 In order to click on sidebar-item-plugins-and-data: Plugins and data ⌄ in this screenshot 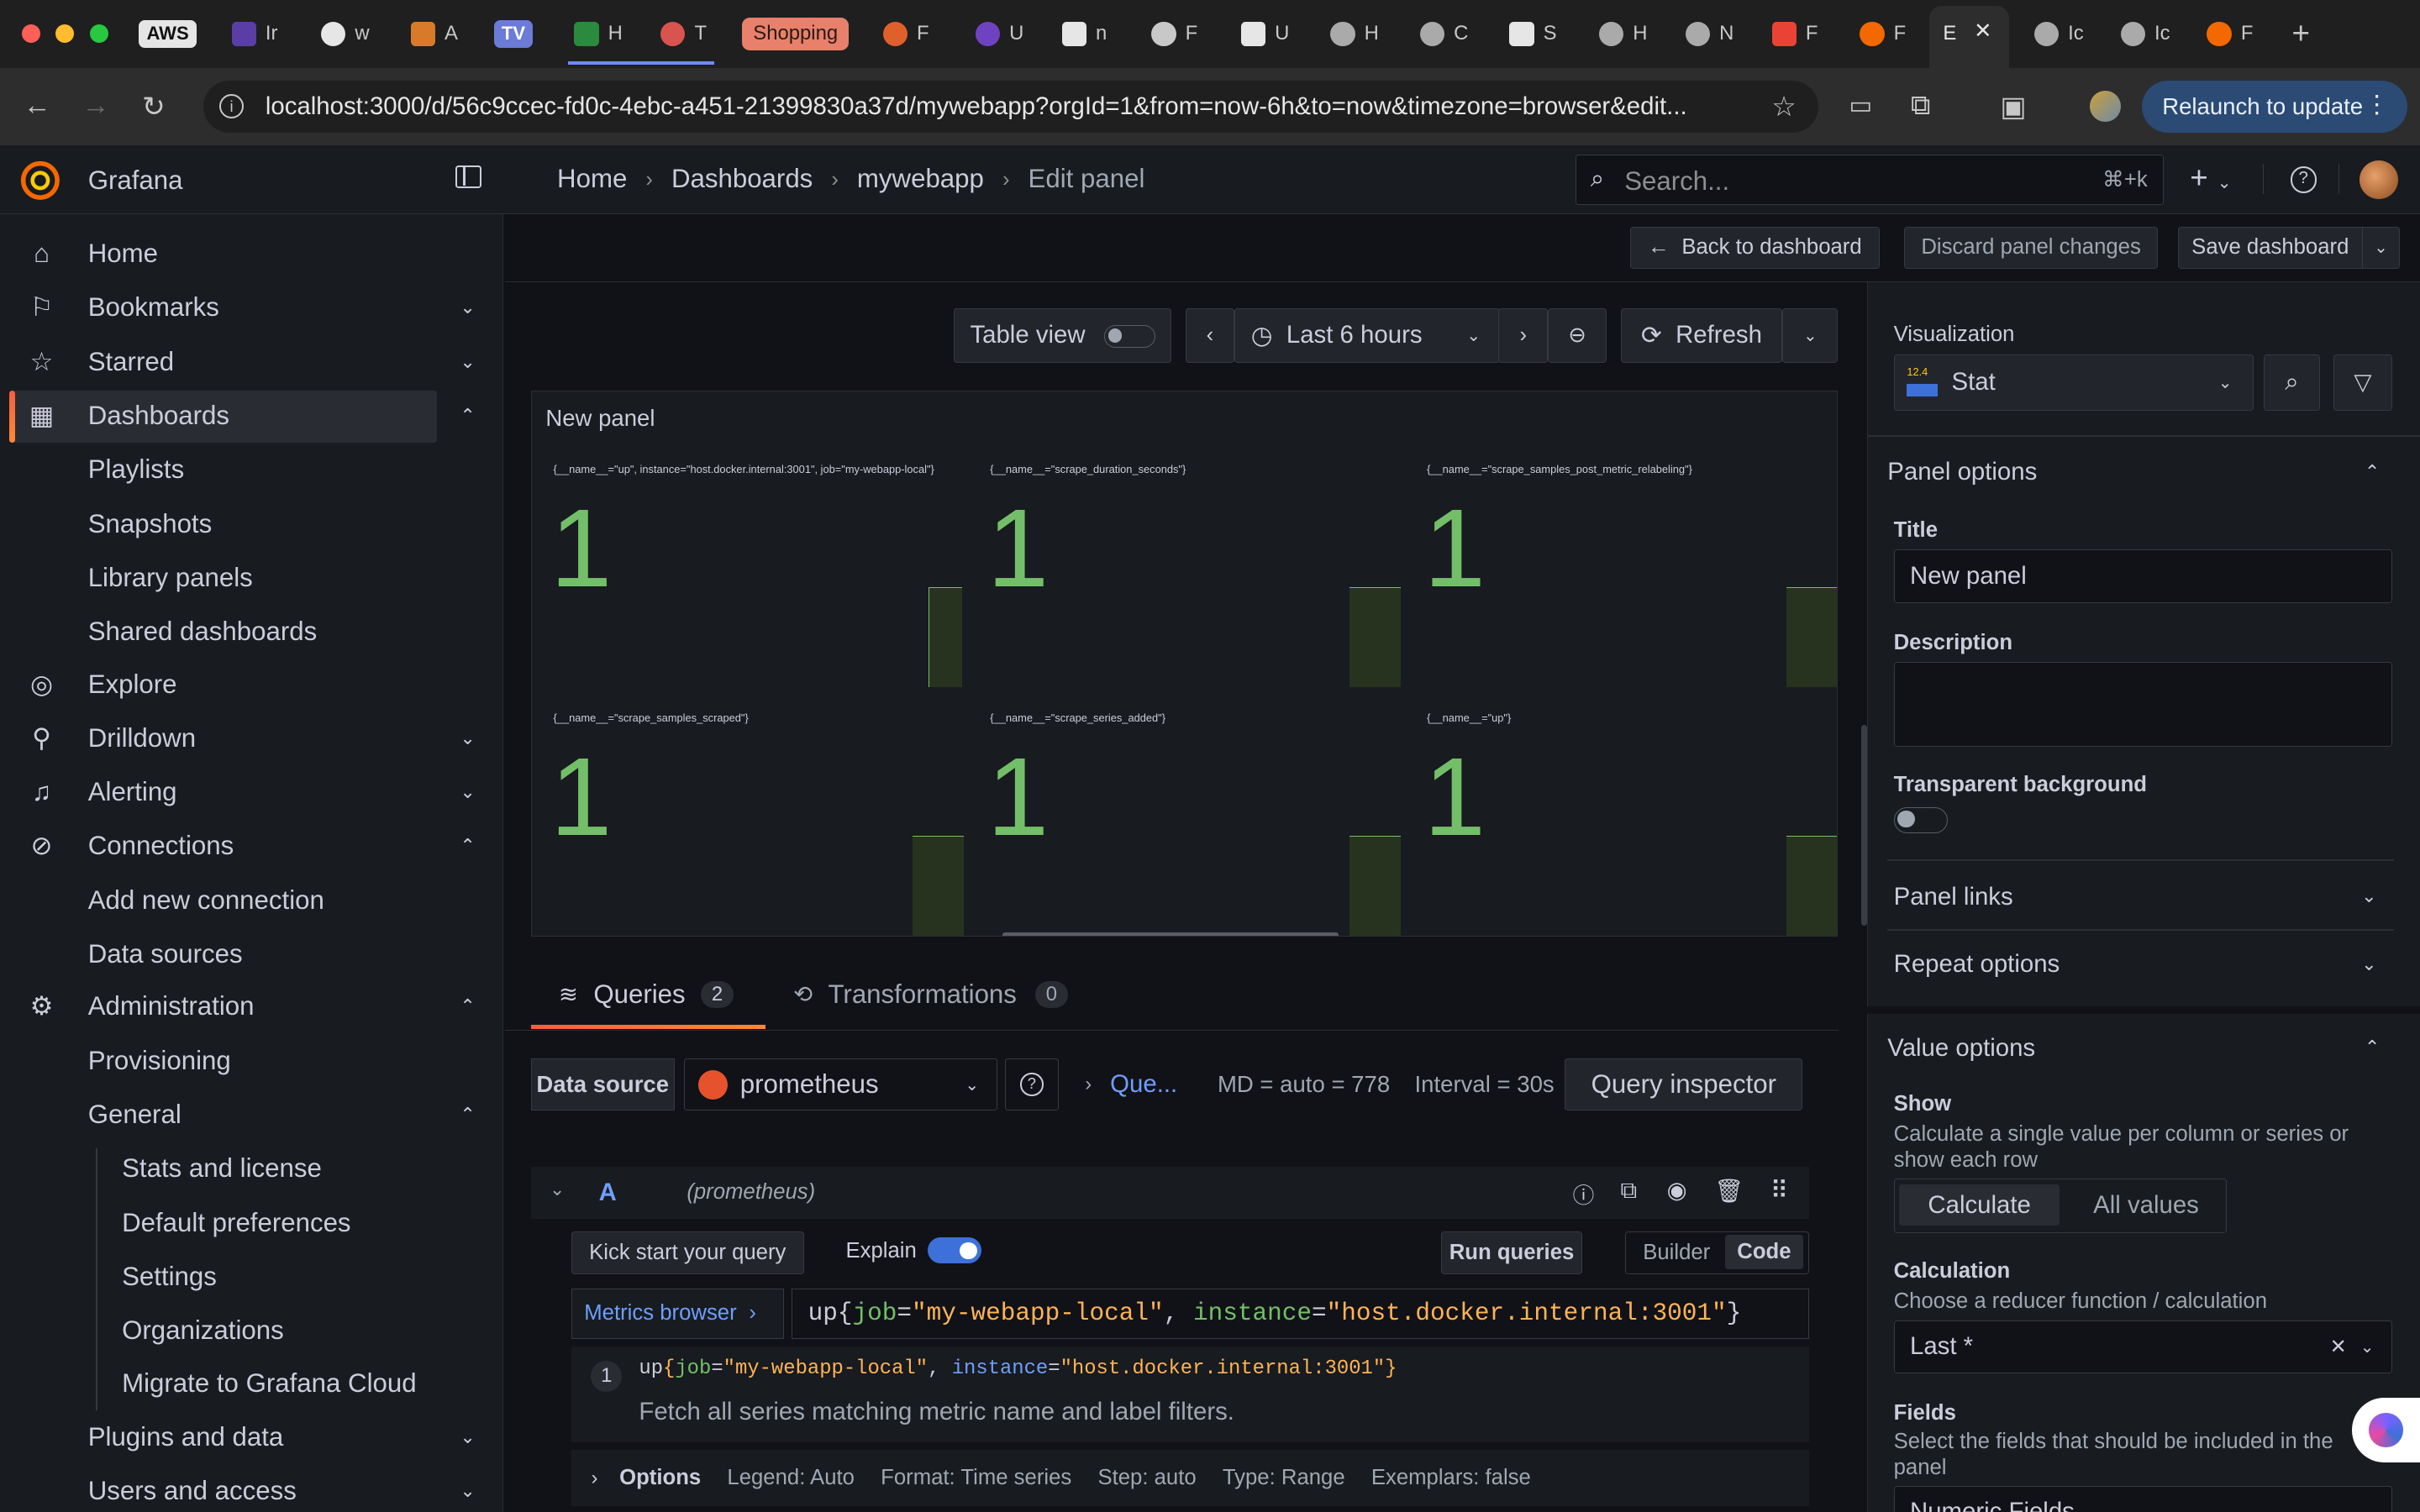, I will do `click(251, 1437)`.